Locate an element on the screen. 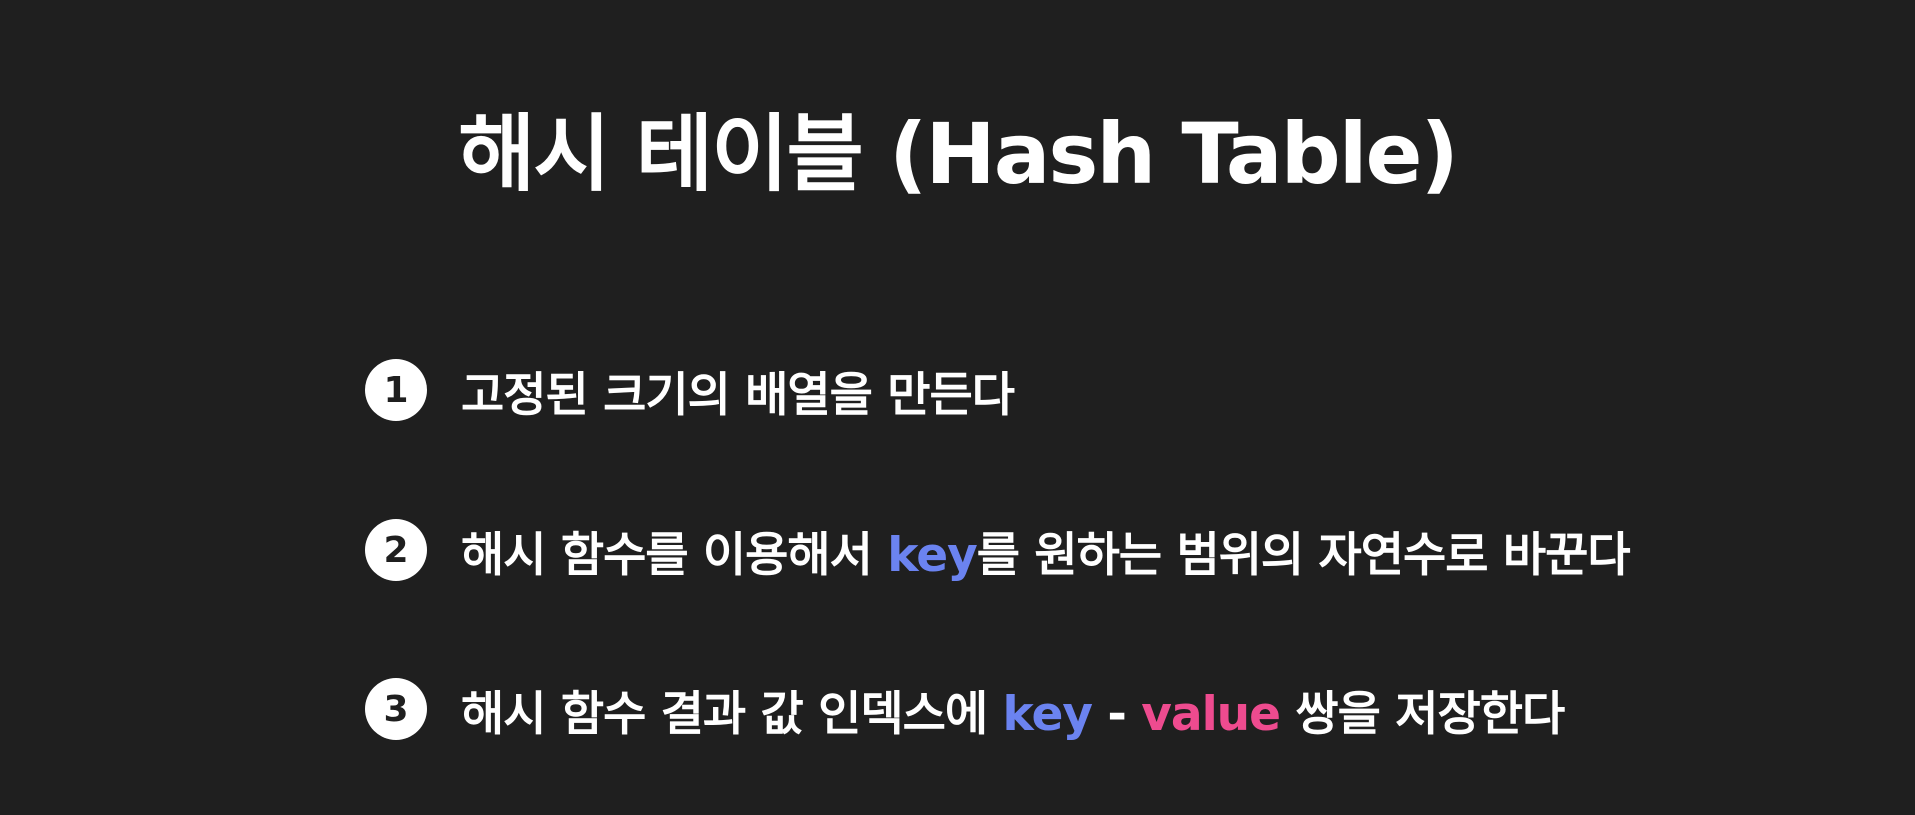 This screenshot has height=815, width=1915. step-item-3: 3 해시 함수 결과 값 인덱스에 key - value 쌍을 저장한다 is located at coordinates (965, 710).